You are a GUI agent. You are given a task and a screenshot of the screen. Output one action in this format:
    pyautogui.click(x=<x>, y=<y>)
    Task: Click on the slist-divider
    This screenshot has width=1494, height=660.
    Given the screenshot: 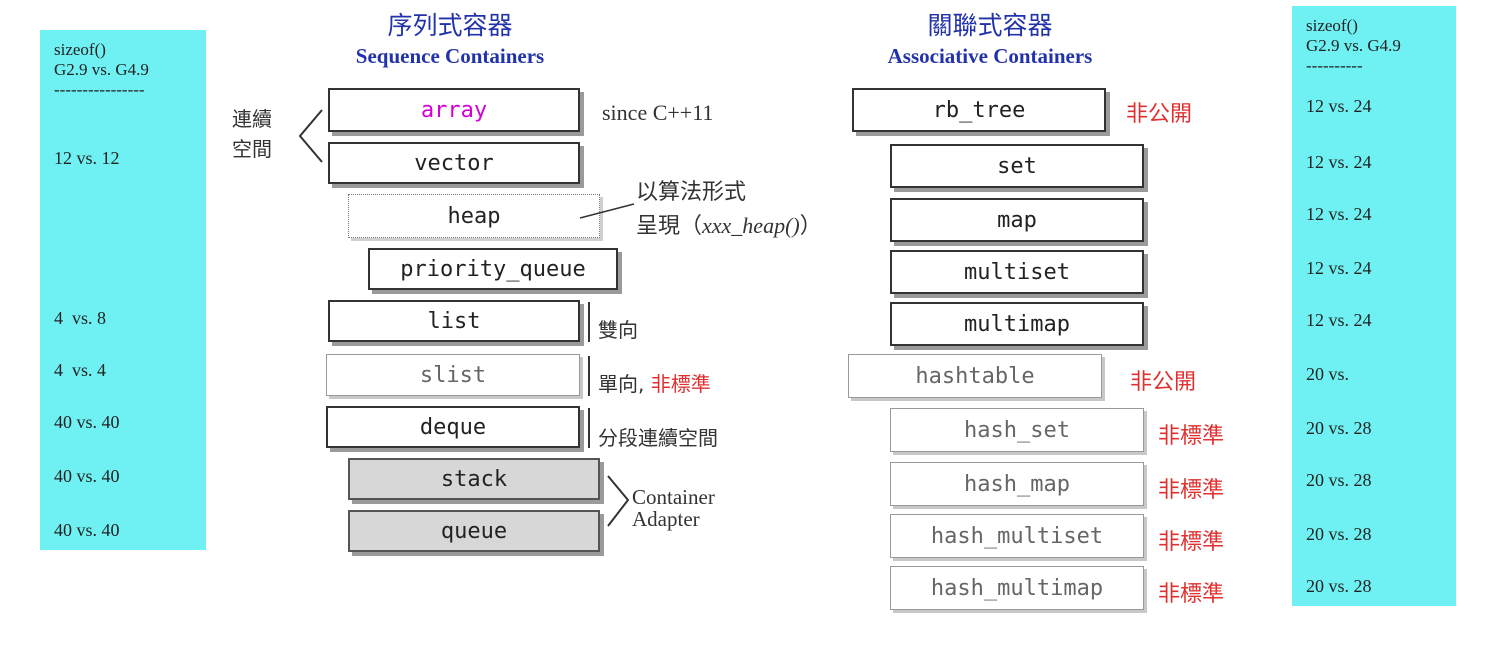 What is the action you would take?
    pyautogui.click(x=589, y=376)
    